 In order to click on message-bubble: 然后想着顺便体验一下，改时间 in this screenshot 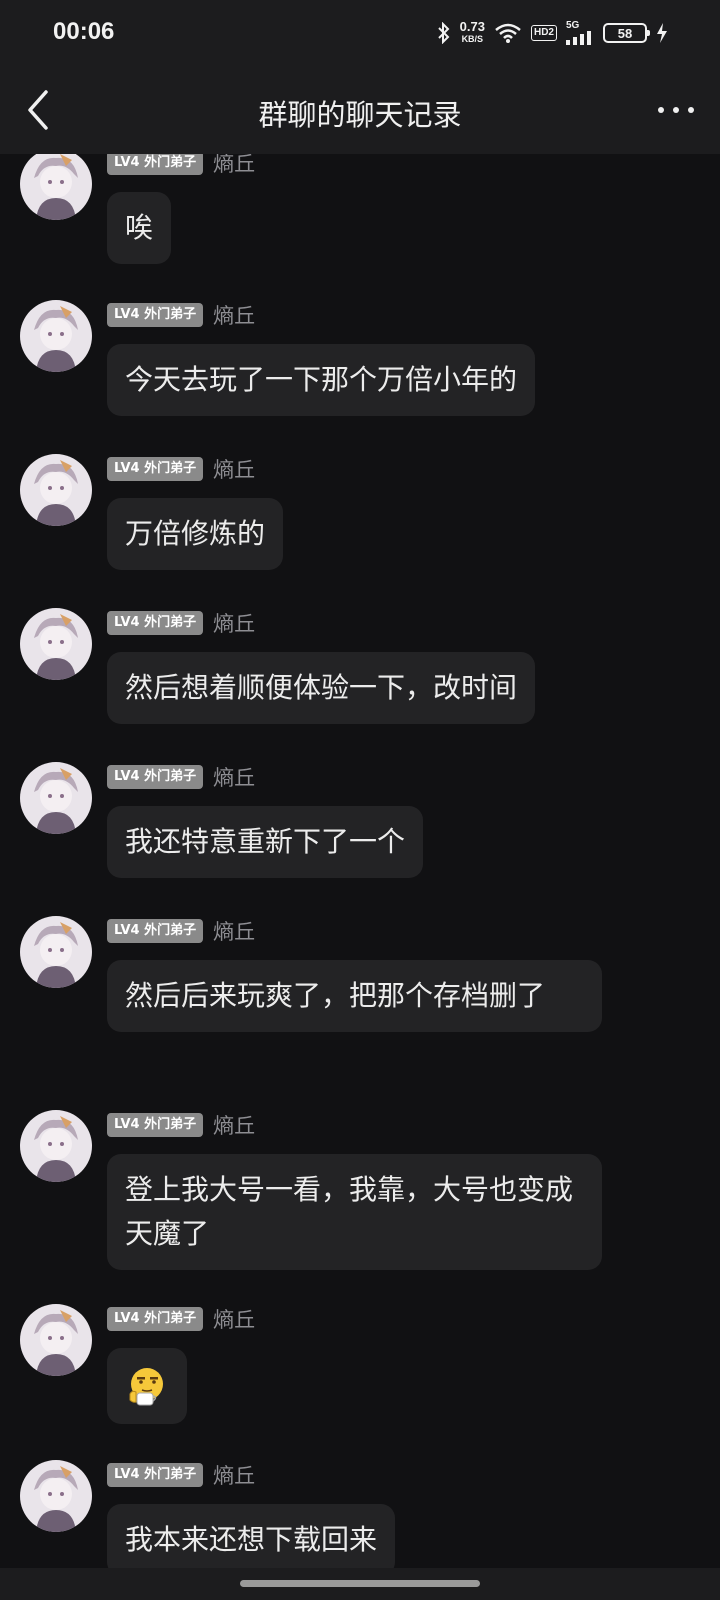, I will do `click(321, 688)`.